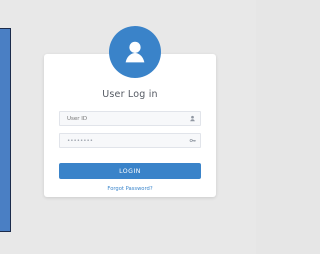 The width and height of the screenshot is (320, 254). Describe the element at coordinates (122, 140) in the screenshot. I see `password-input` at that location.